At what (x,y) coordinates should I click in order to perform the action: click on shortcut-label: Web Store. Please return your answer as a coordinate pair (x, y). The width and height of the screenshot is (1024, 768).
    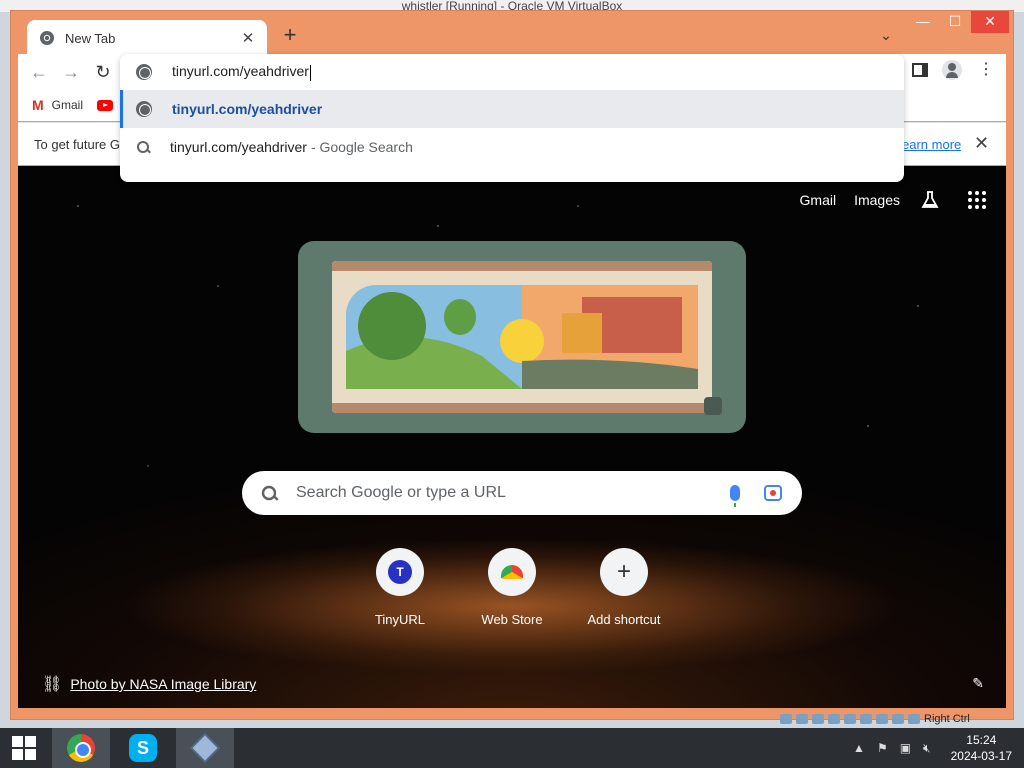
    Looking at the image, I should click on (512, 619).